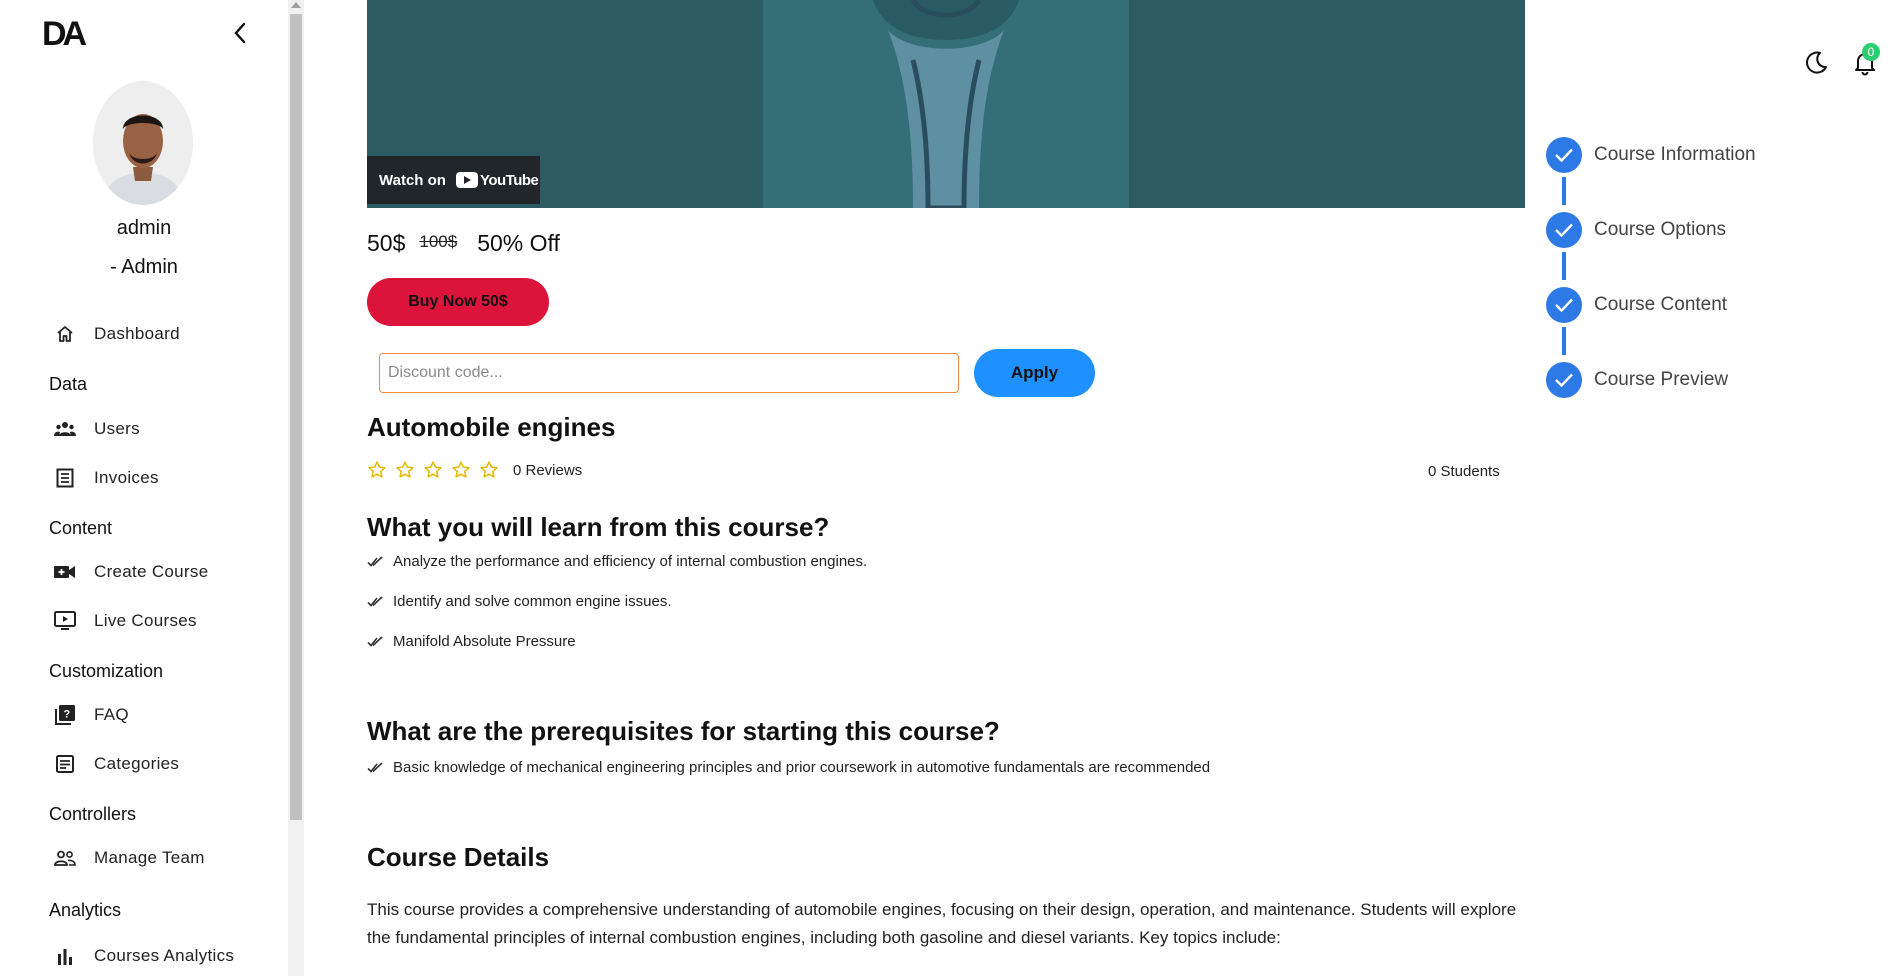  I want to click on user-name: admin, so click(144, 228).